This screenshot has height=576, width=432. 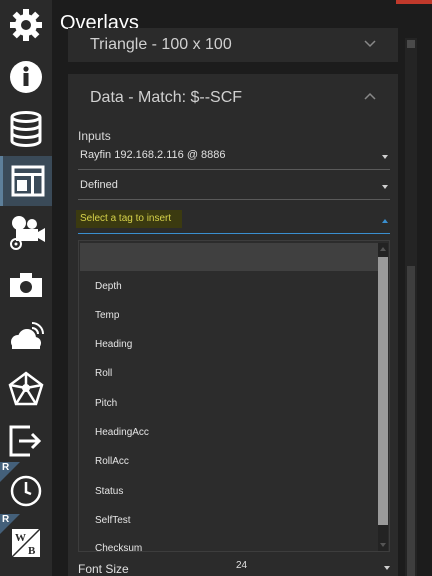 I want to click on sidebar-item-info, so click(x=26, y=77).